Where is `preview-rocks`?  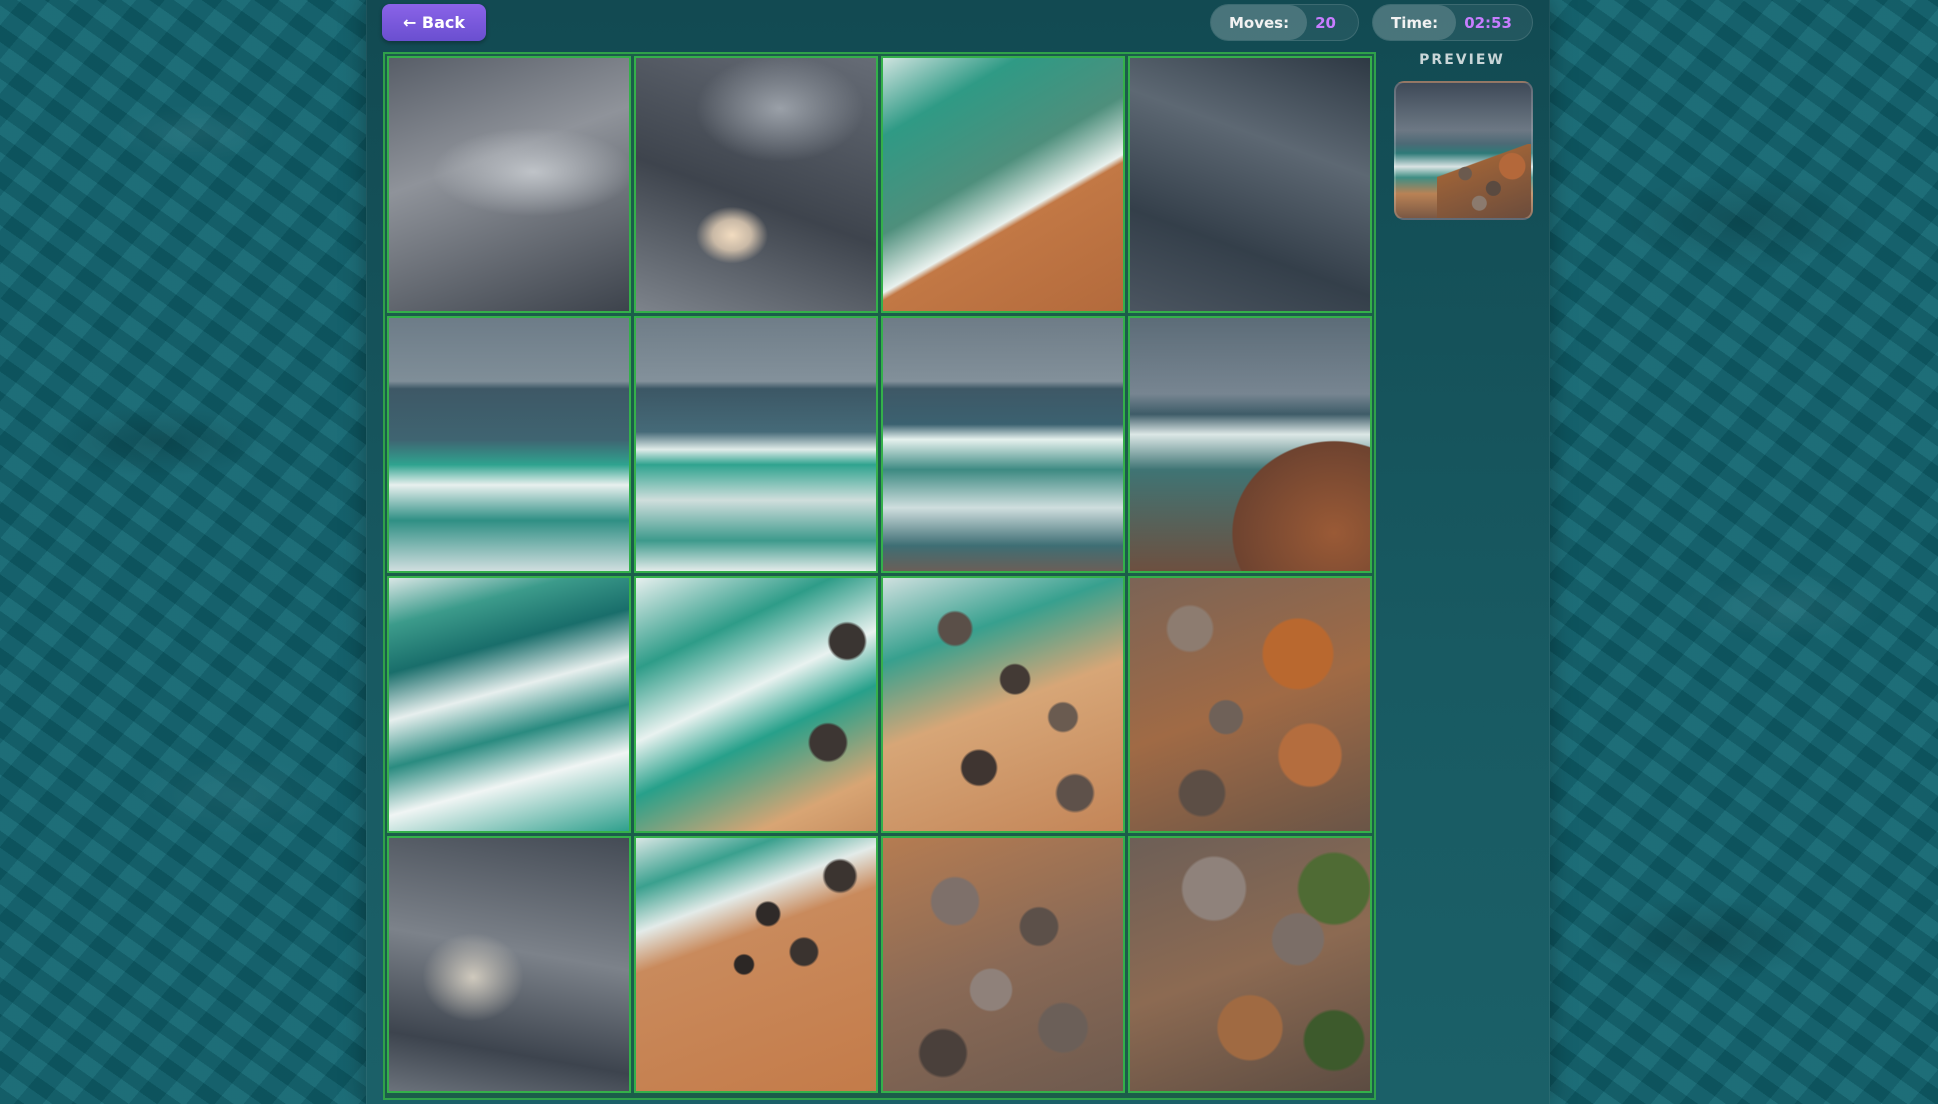
preview-rocks is located at coordinates (1483, 180).